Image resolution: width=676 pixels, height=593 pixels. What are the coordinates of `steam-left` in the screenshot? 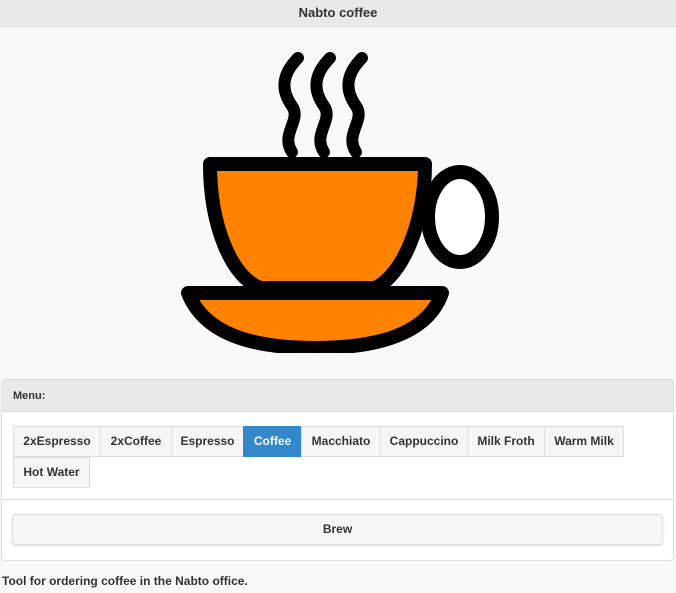 It's located at (291, 105).